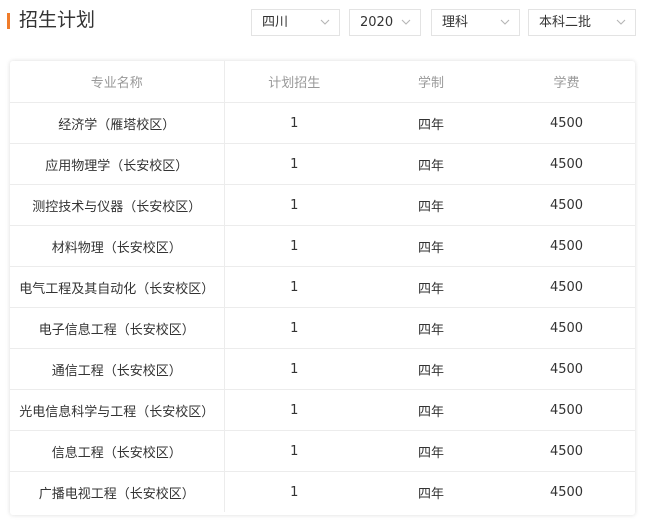 Image resolution: width=645 pixels, height=523 pixels. I want to click on table-row: 电气工程及其自动化（长安校区） 1 四年 4500, so click(322, 287).